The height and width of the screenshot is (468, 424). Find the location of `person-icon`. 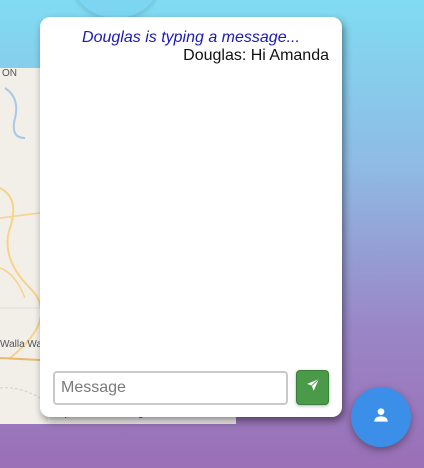

person-icon is located at coordinates (381, 417).